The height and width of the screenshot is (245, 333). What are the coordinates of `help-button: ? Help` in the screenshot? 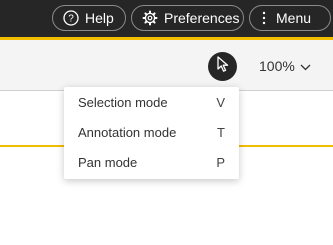 It's located at (89, 18).